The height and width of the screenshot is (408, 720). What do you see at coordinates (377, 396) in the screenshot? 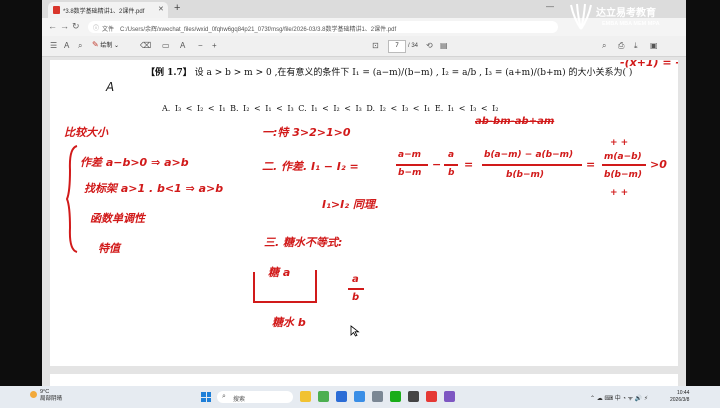
I see `app-icon-gray` at bounding box center [377, 396].